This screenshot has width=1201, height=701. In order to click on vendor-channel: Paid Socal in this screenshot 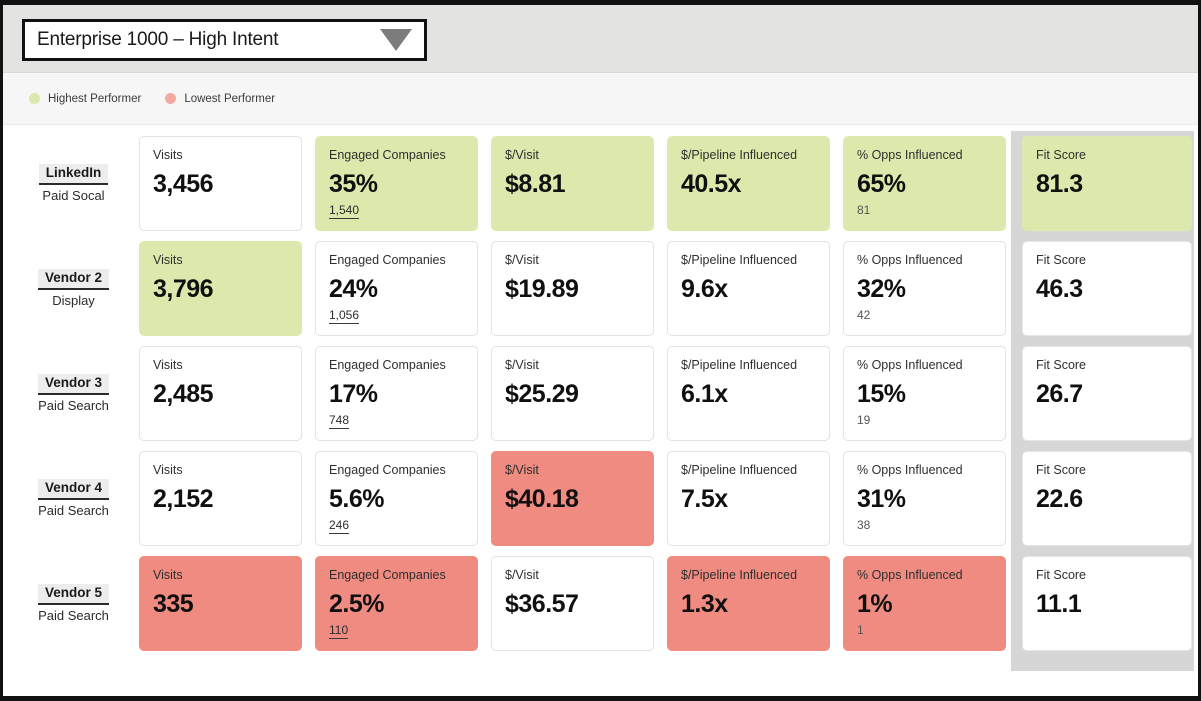, I will do `click(73, 195)`.